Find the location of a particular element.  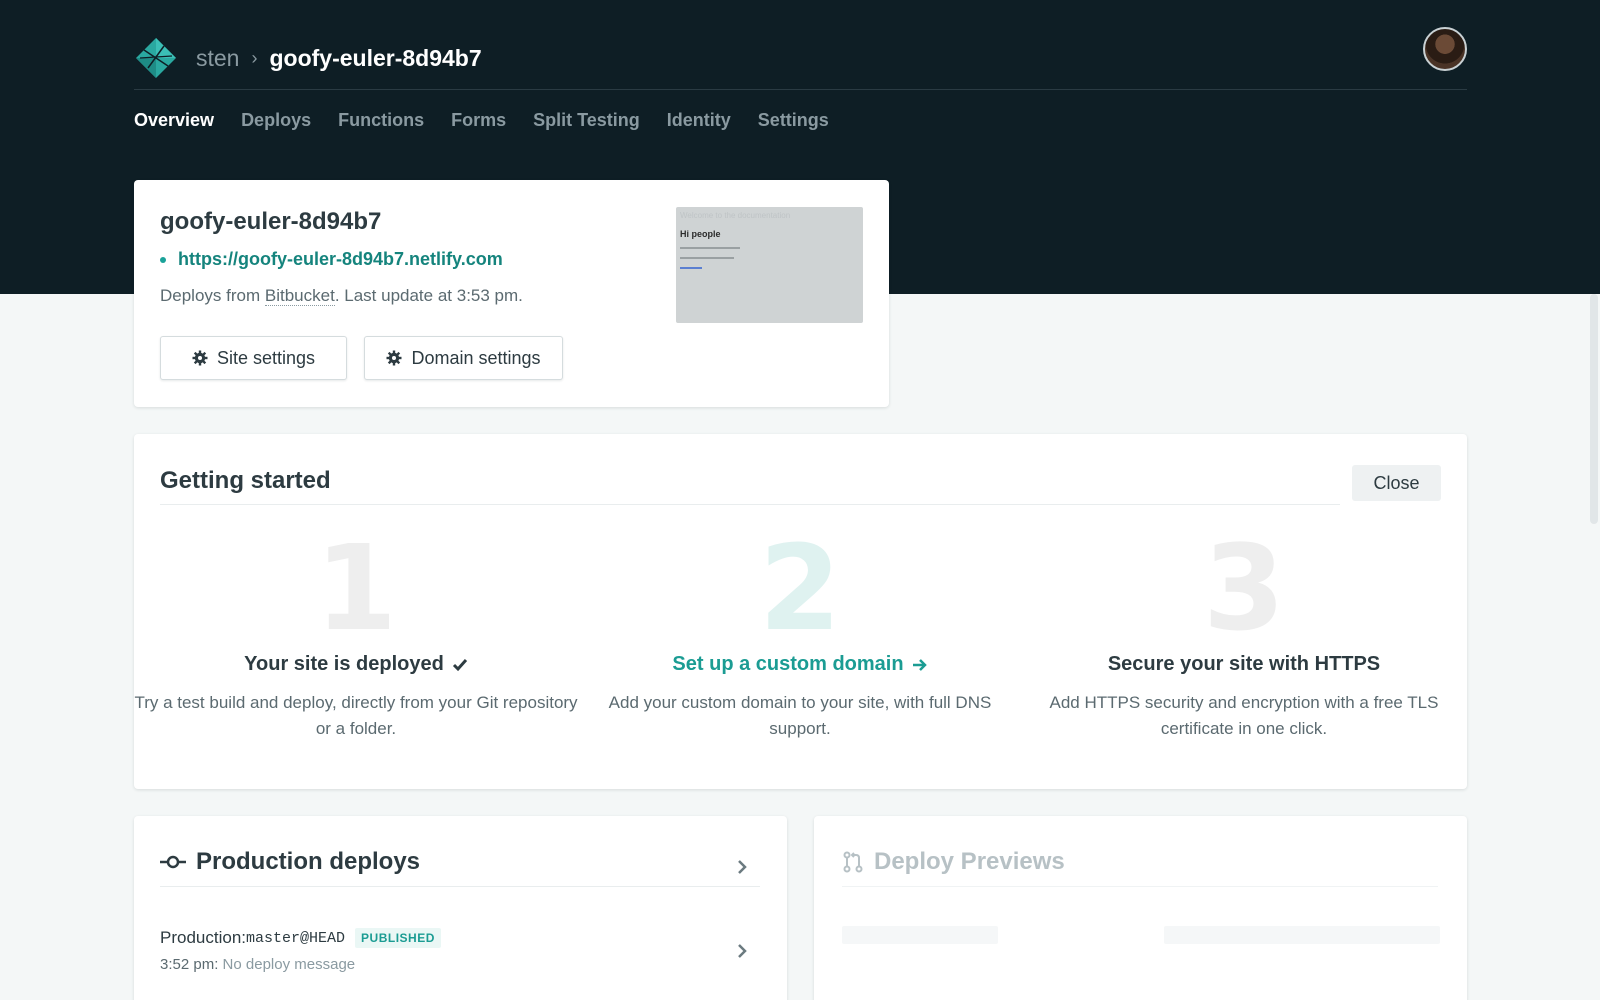

header-divider is located at coordinates (800, 89).